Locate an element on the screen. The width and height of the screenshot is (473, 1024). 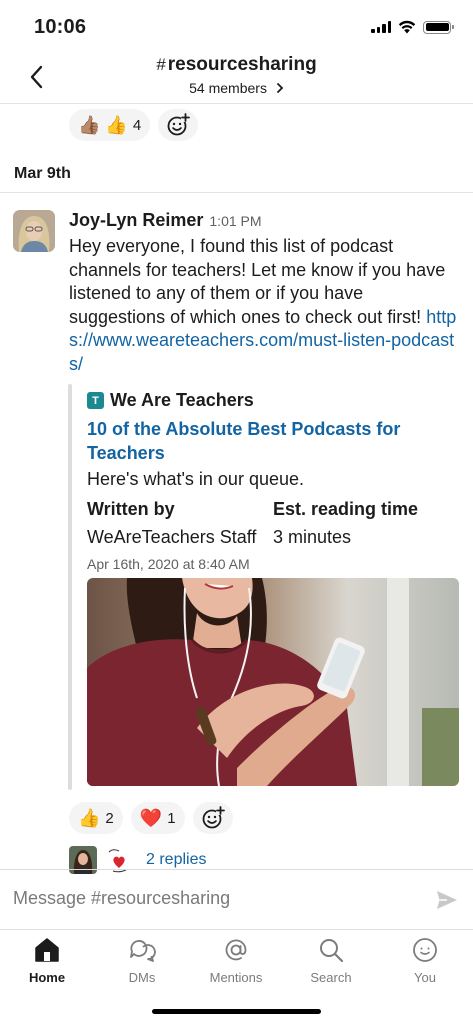
tab-label: Home is located at coordinates (47, 977).